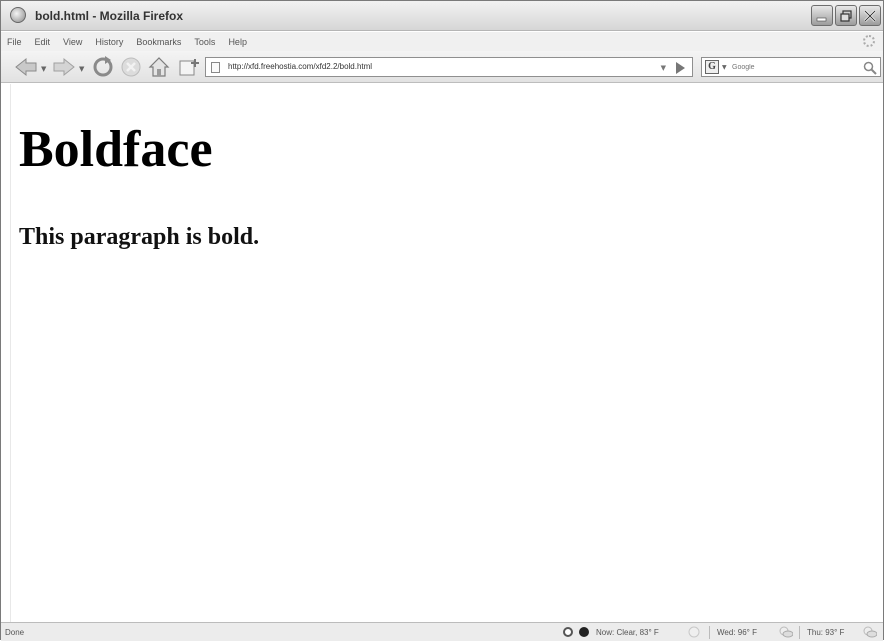 The image size is (884, 641). I want to click on forecast-status-icon, so click(584, 632).